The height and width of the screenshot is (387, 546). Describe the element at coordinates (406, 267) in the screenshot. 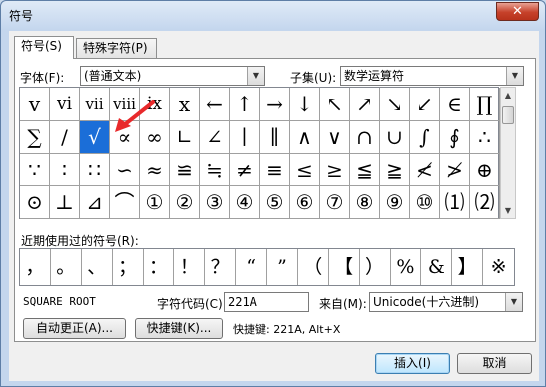

I see `recent-symbol-cell: %` at that location.